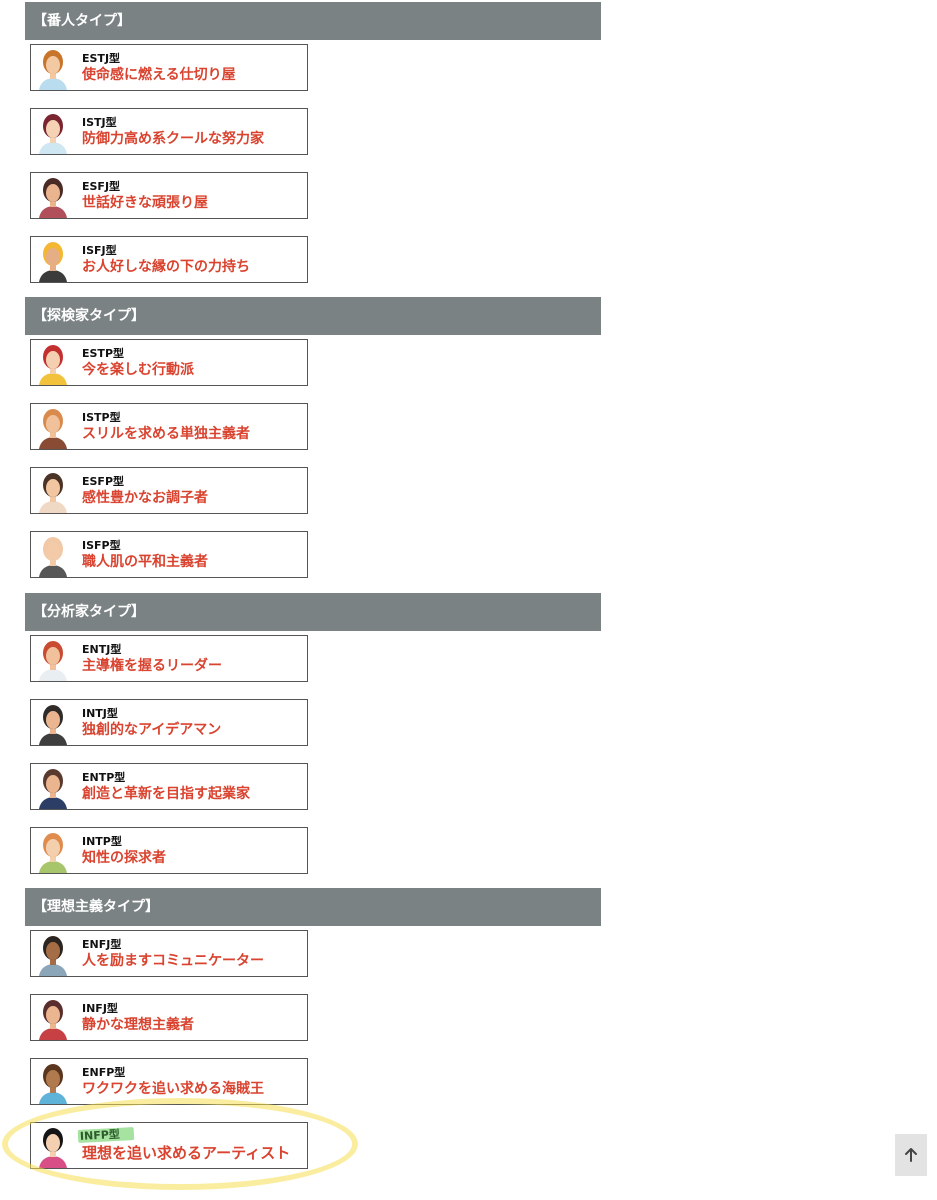 Image resolution: width=937 pixels, height=1200 pixels. I want to click on type-title-link: 使命感に燃える仕切り屋, so click(159, 75).